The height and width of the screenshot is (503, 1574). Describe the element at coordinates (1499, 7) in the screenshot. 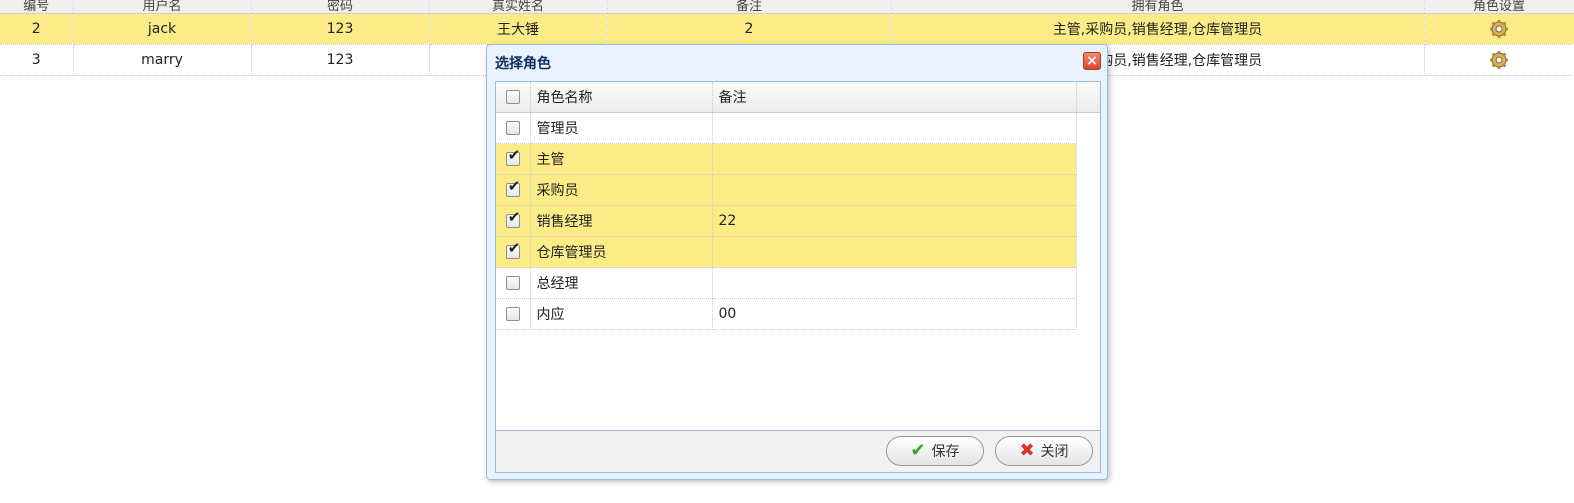

I see `col-header-role-settings: 角色设置` at that location.